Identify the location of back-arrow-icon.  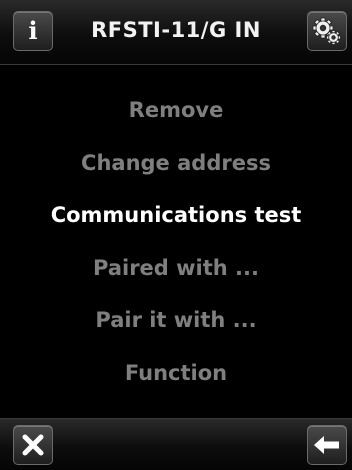
(326, 445).